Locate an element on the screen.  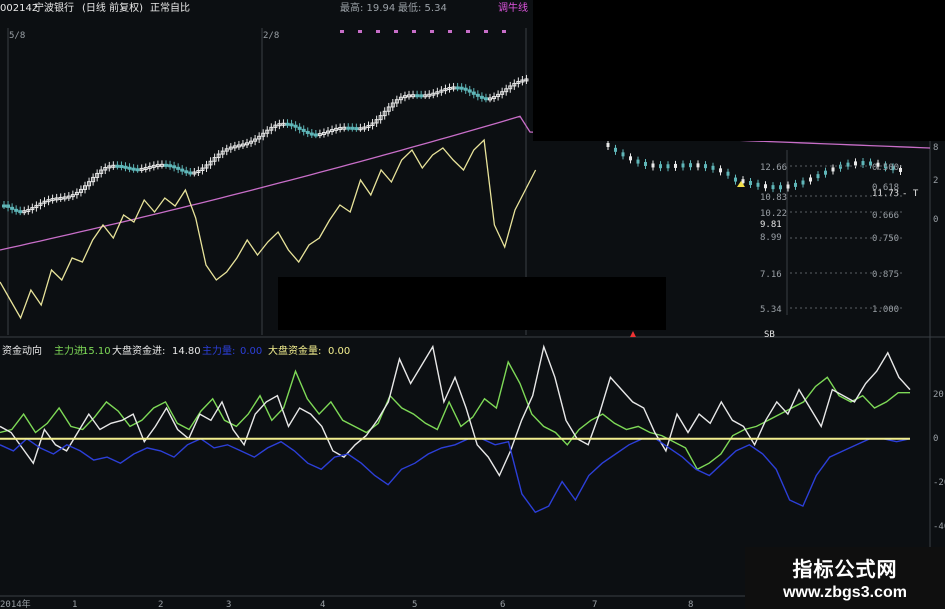
fib-price: 8.99 is located at coordinates (771, 238).